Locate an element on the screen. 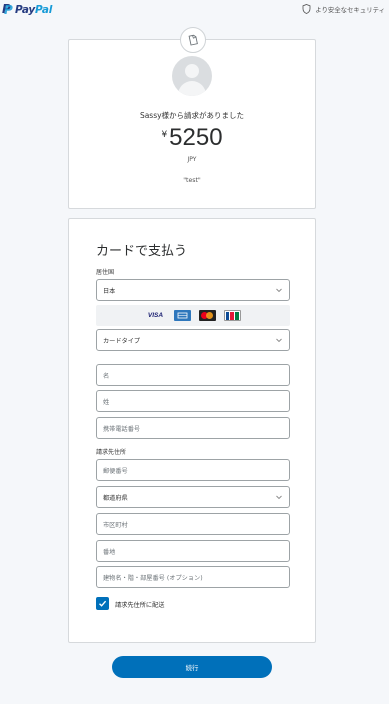 This screenshot has height=704, width=389. amex-icon is located at coordinates (182, 315).